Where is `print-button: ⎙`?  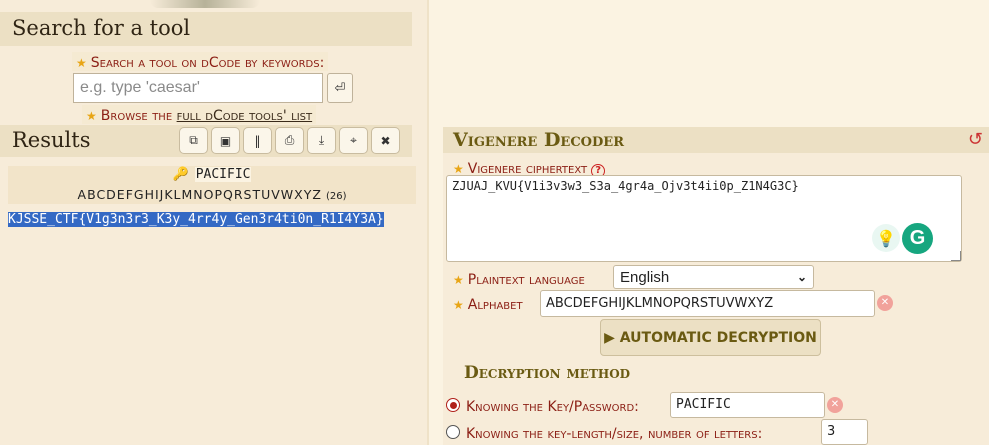
print-button: ⎙ is located at coordinates (289, 140).